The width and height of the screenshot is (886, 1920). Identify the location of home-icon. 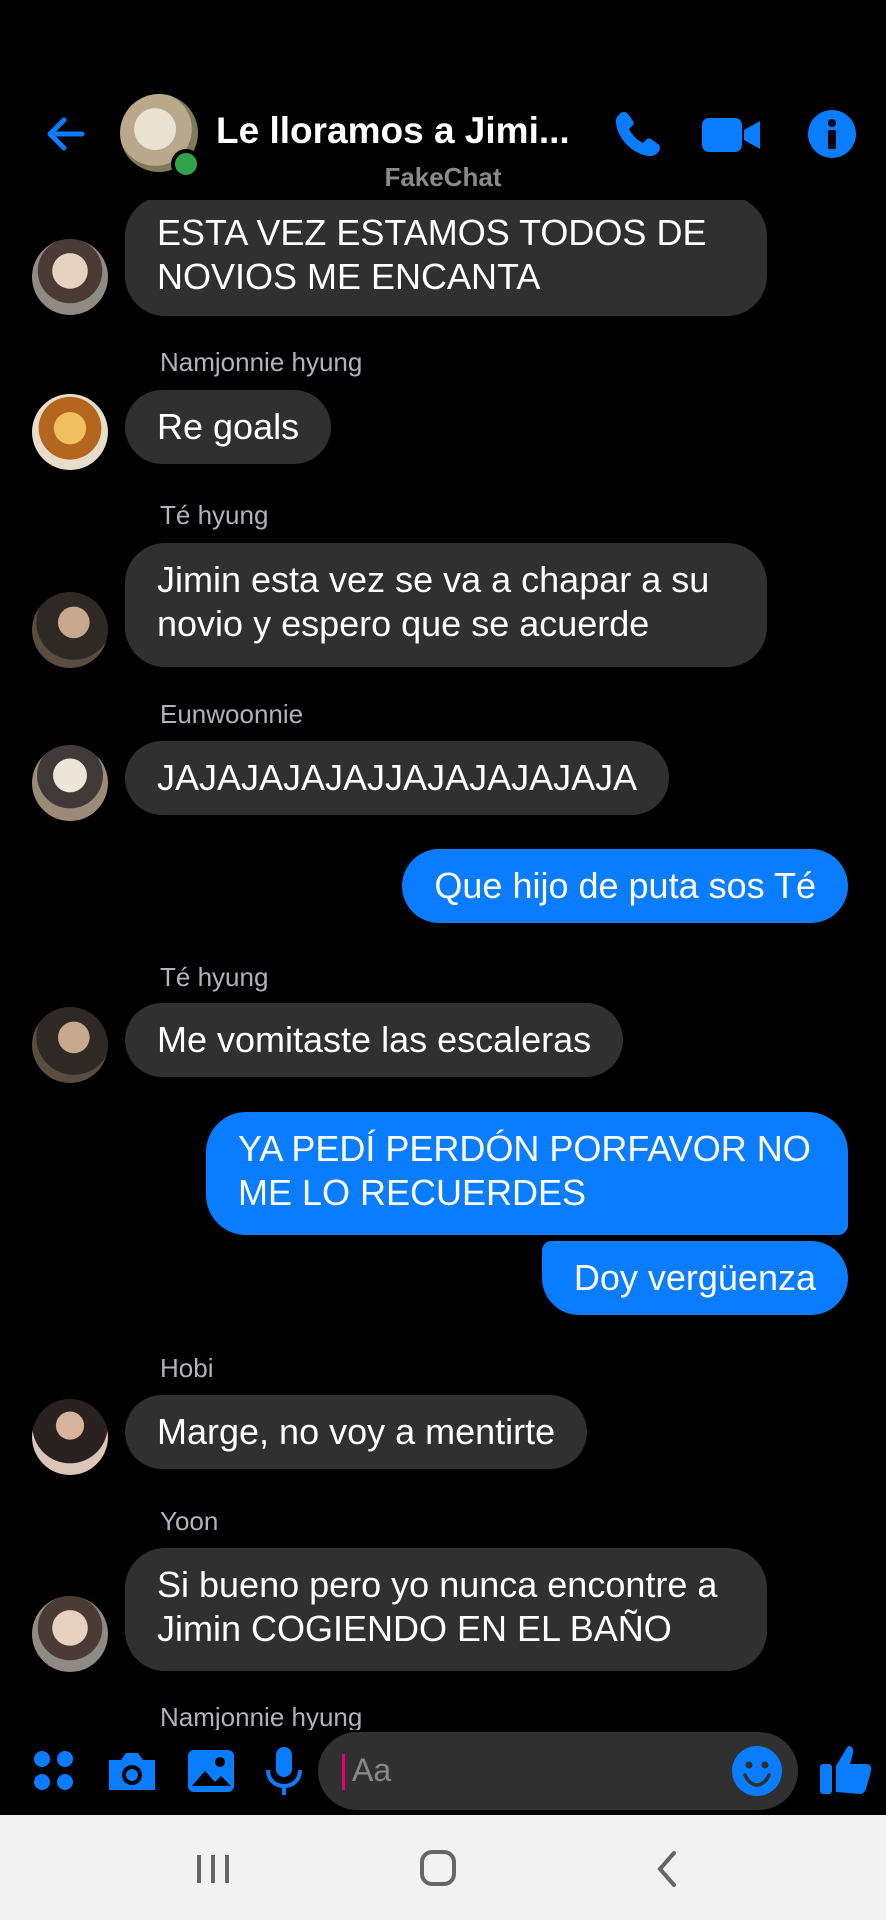
(438, 1869).